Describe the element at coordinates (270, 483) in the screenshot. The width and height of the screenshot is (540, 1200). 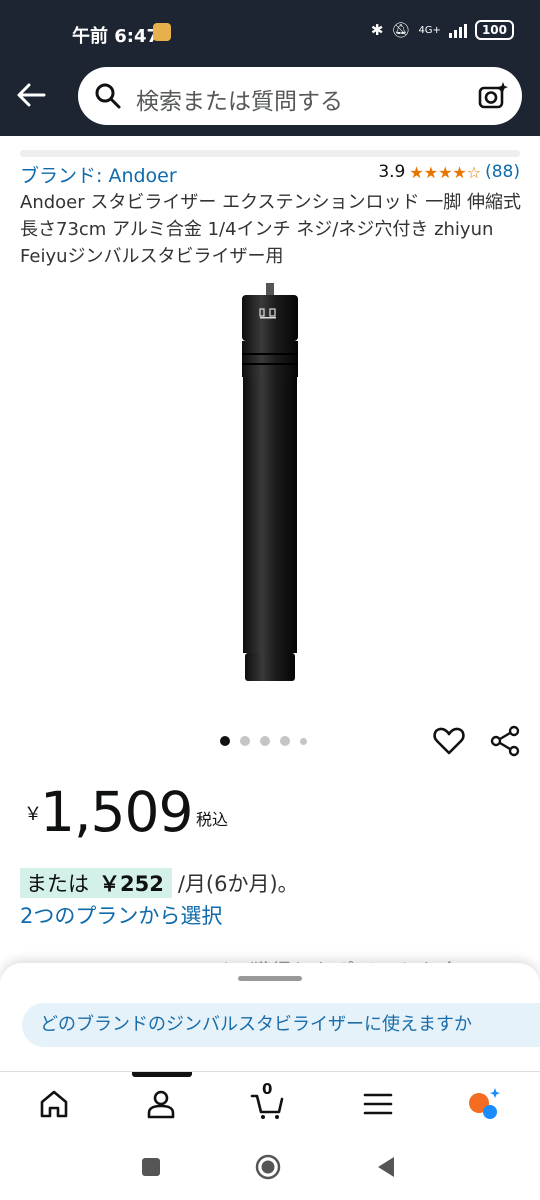
I see `product-image` at that location.